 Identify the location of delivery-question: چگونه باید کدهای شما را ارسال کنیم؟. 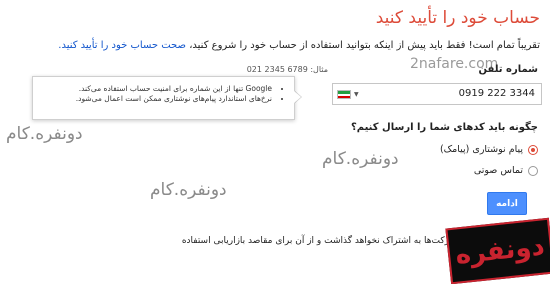
(444, 127).